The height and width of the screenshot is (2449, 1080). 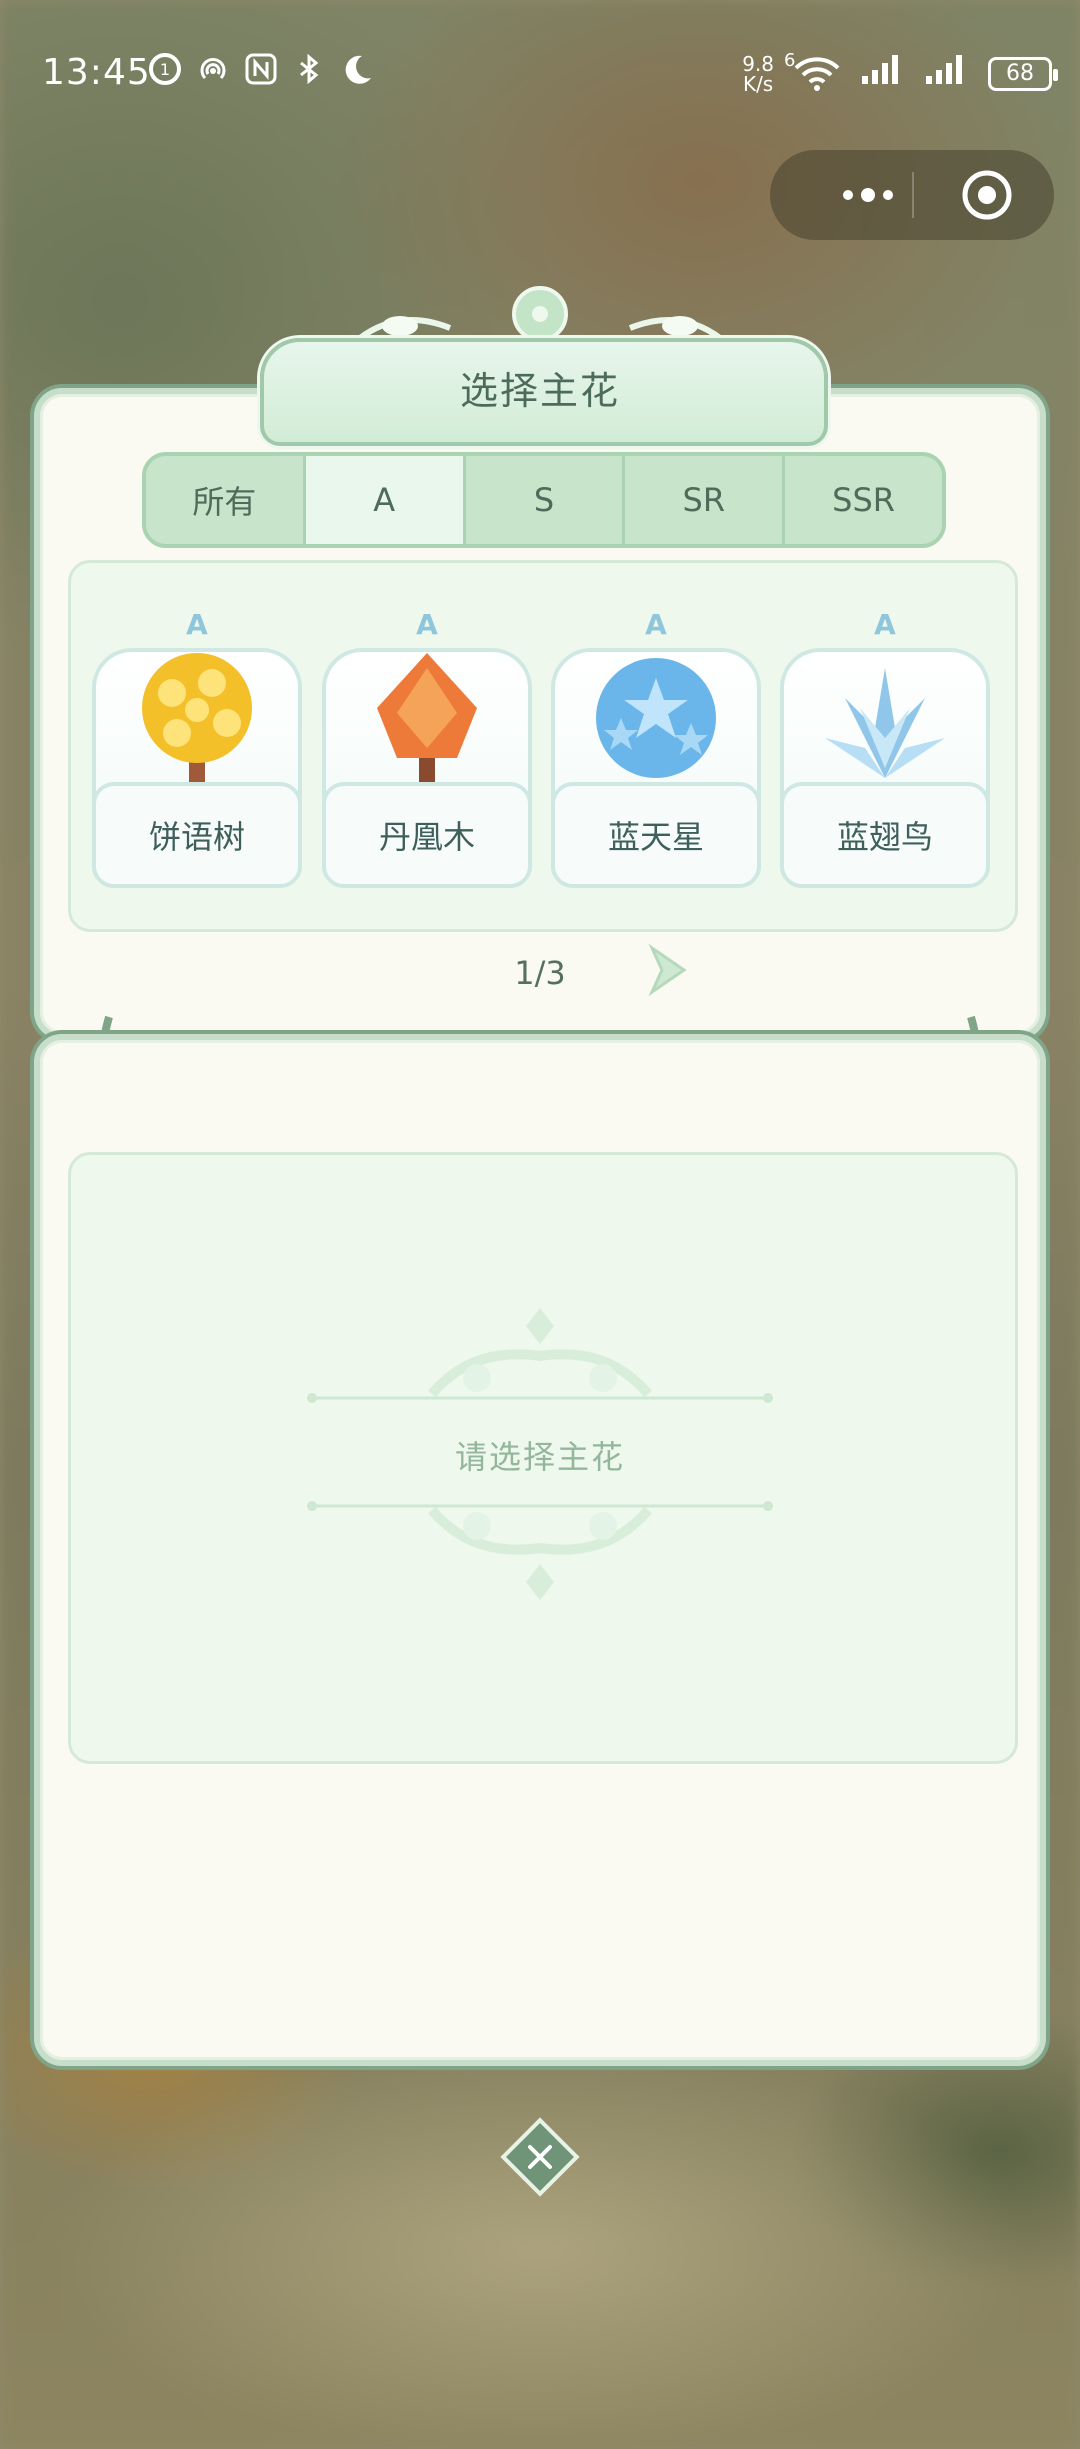 What do you see at coordinates (197, 718) in the screenshot?
I see `yellow-flower-tree-icon` at bounding box center [197, 718].